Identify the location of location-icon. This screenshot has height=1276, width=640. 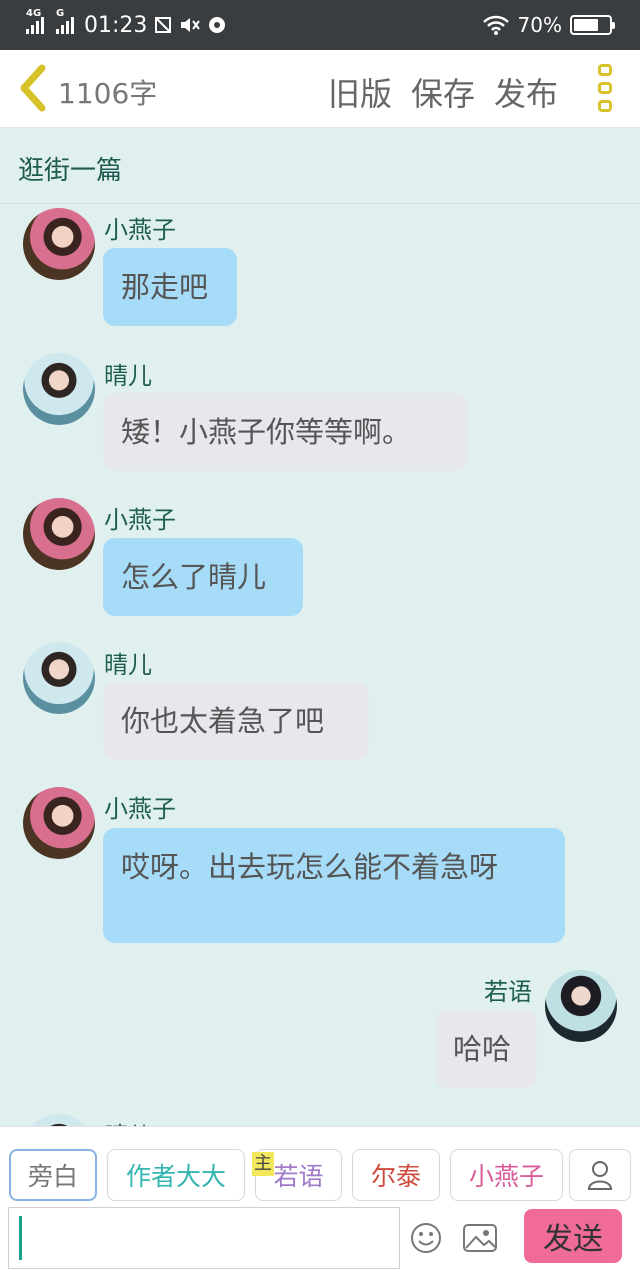
(217, 25).